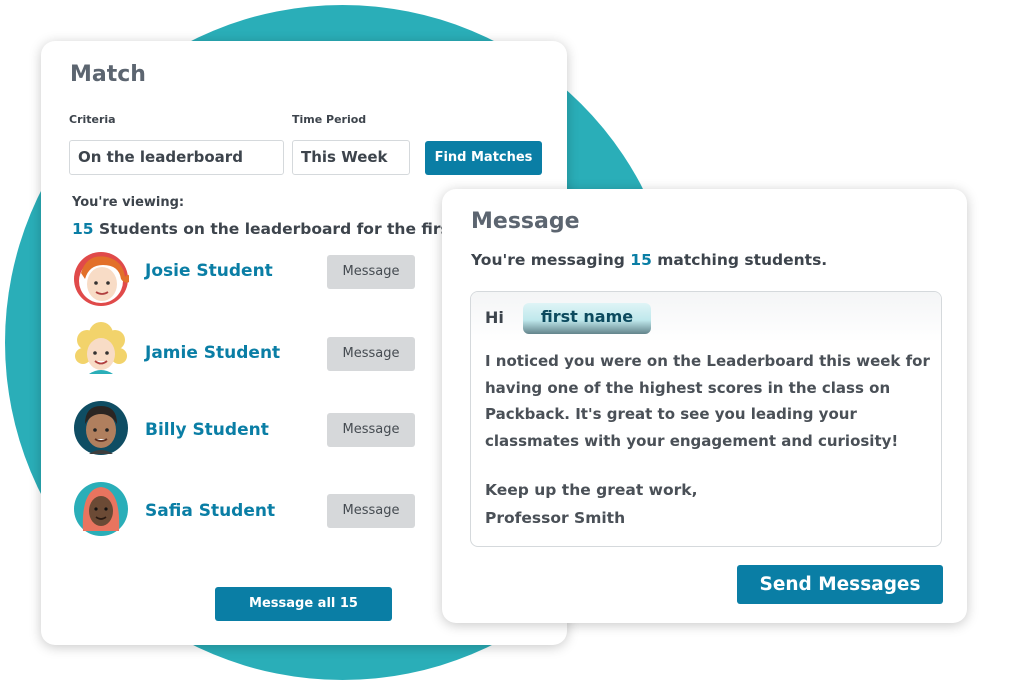  Describe the element at coordinates (494, 317) in the screenshot. I see `greeting-text: Hi` at that location.